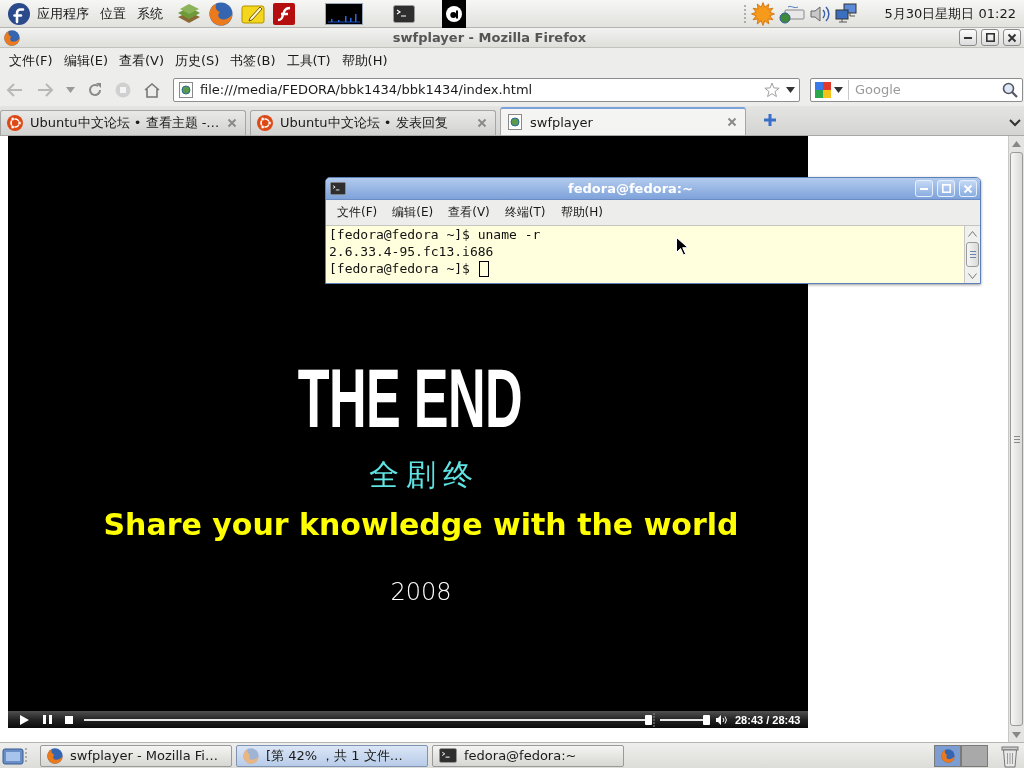 The image size is (1024, 768). I want to click on search-field: Google, so click(925, 89).